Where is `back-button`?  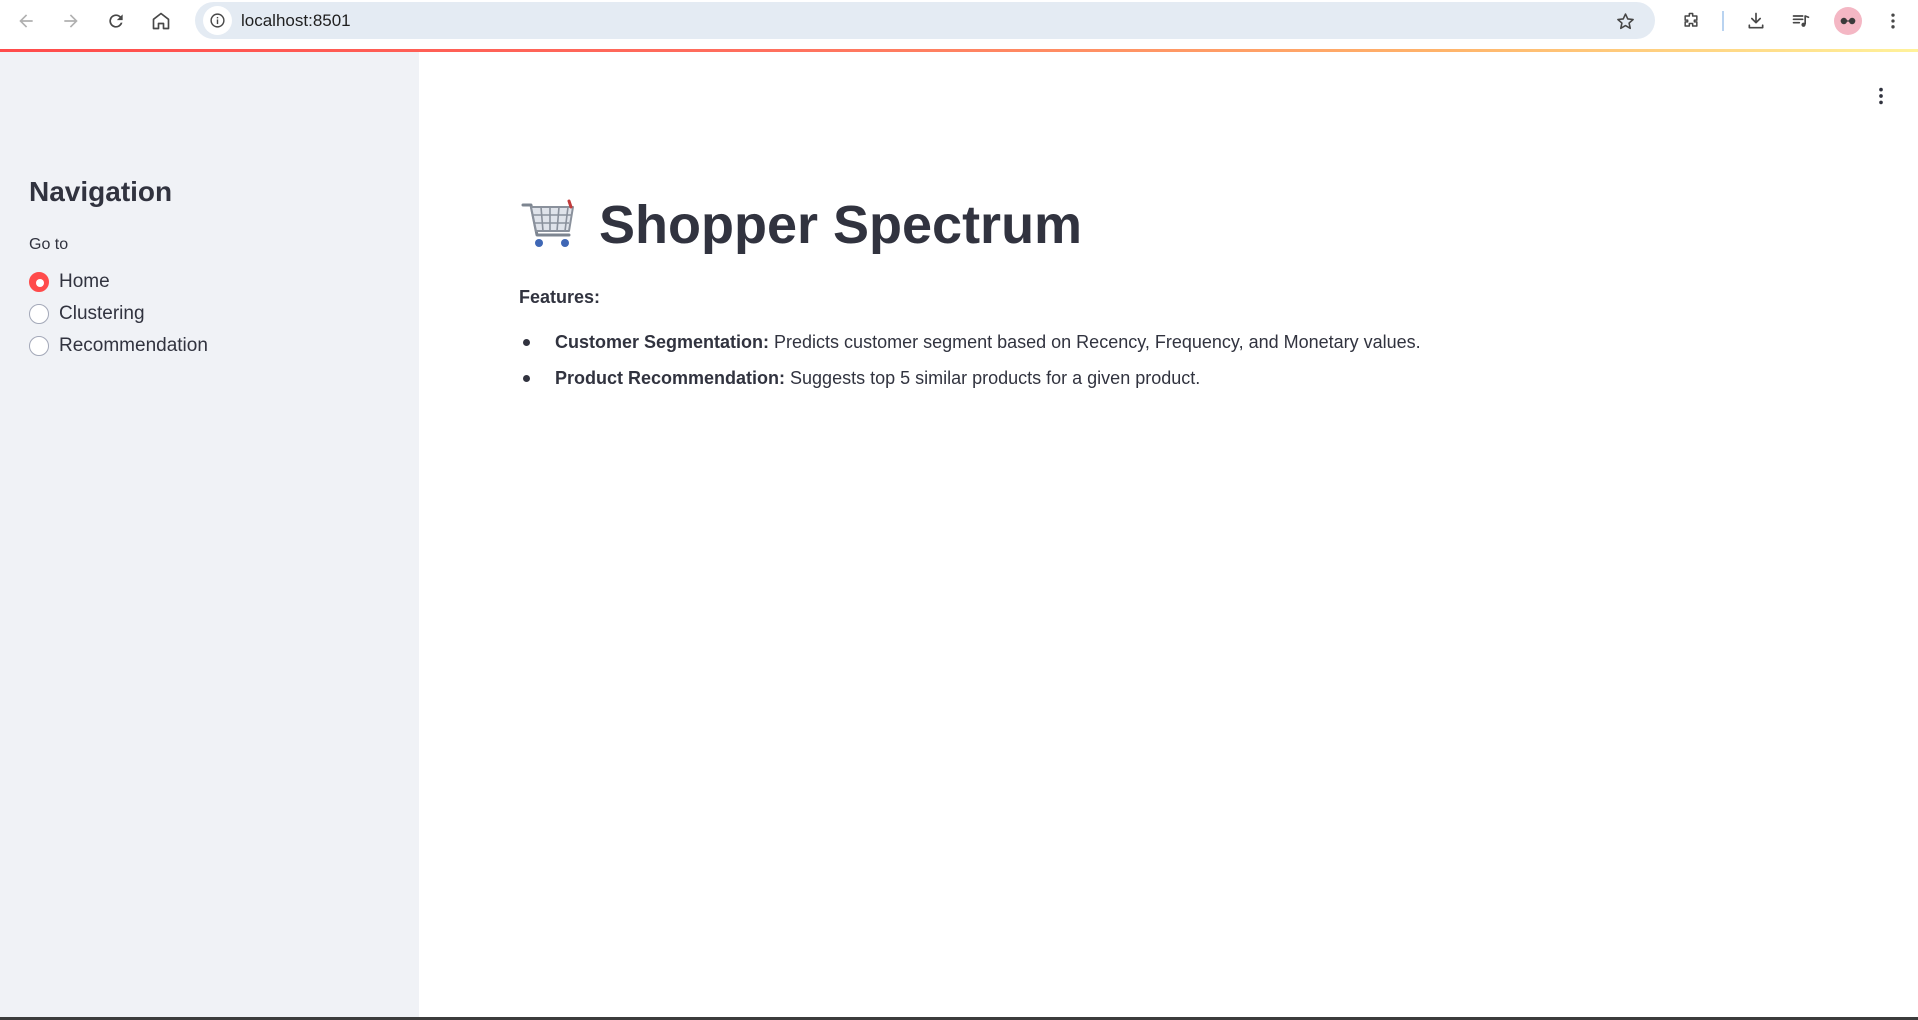
back-button is located at coordinates (26, 21).